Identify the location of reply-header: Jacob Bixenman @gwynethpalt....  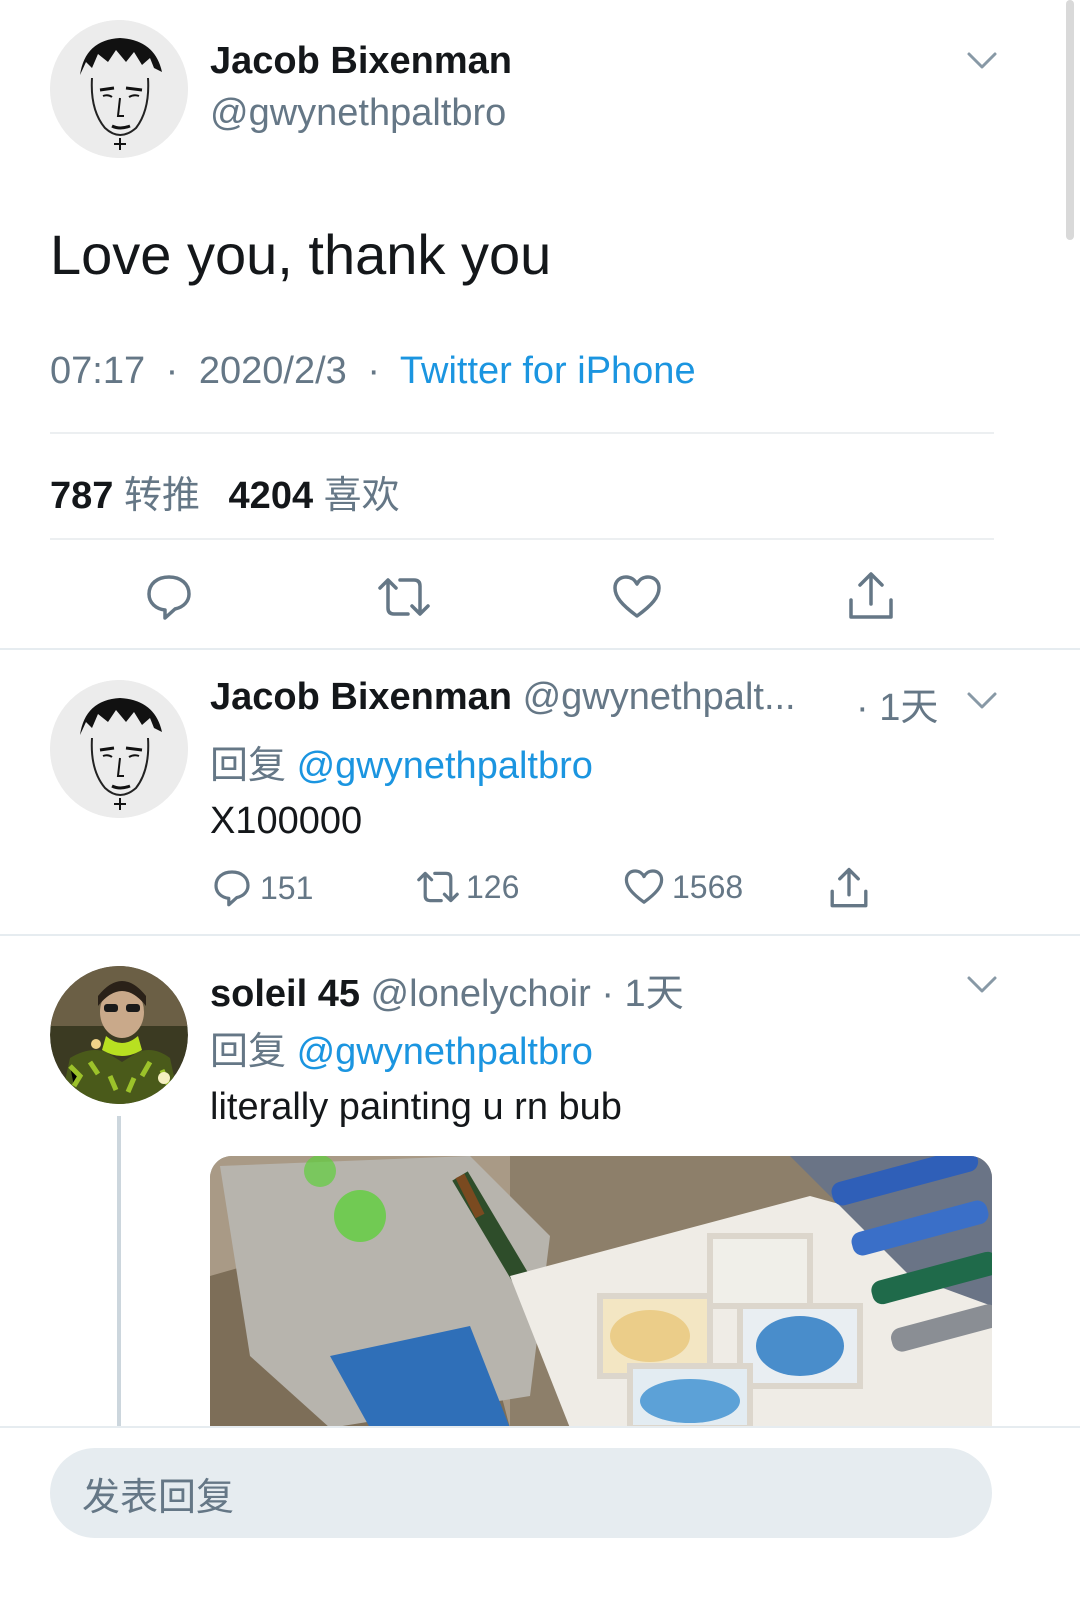
(503, 697).